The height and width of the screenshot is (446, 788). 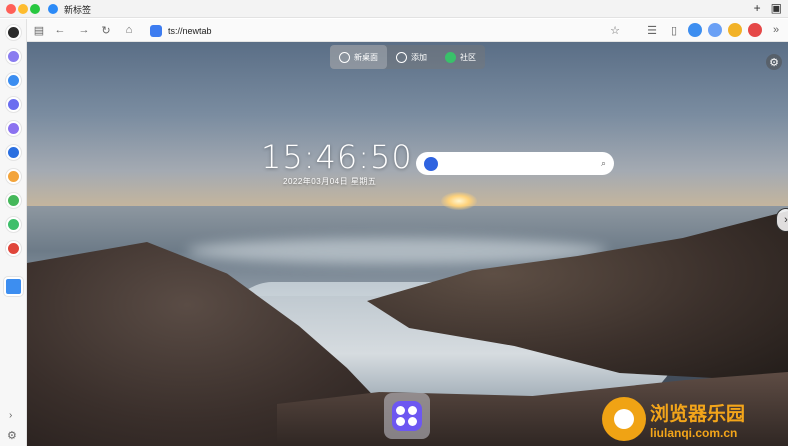 I want to click on sidebar-app-grid-icon, so click(x=13, y=56).